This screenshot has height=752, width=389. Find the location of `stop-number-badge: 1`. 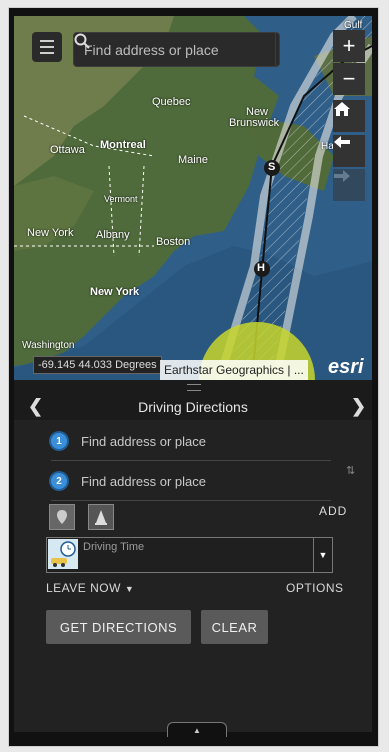

stop-number-badge: 1 is located at coordinates (59, 441).